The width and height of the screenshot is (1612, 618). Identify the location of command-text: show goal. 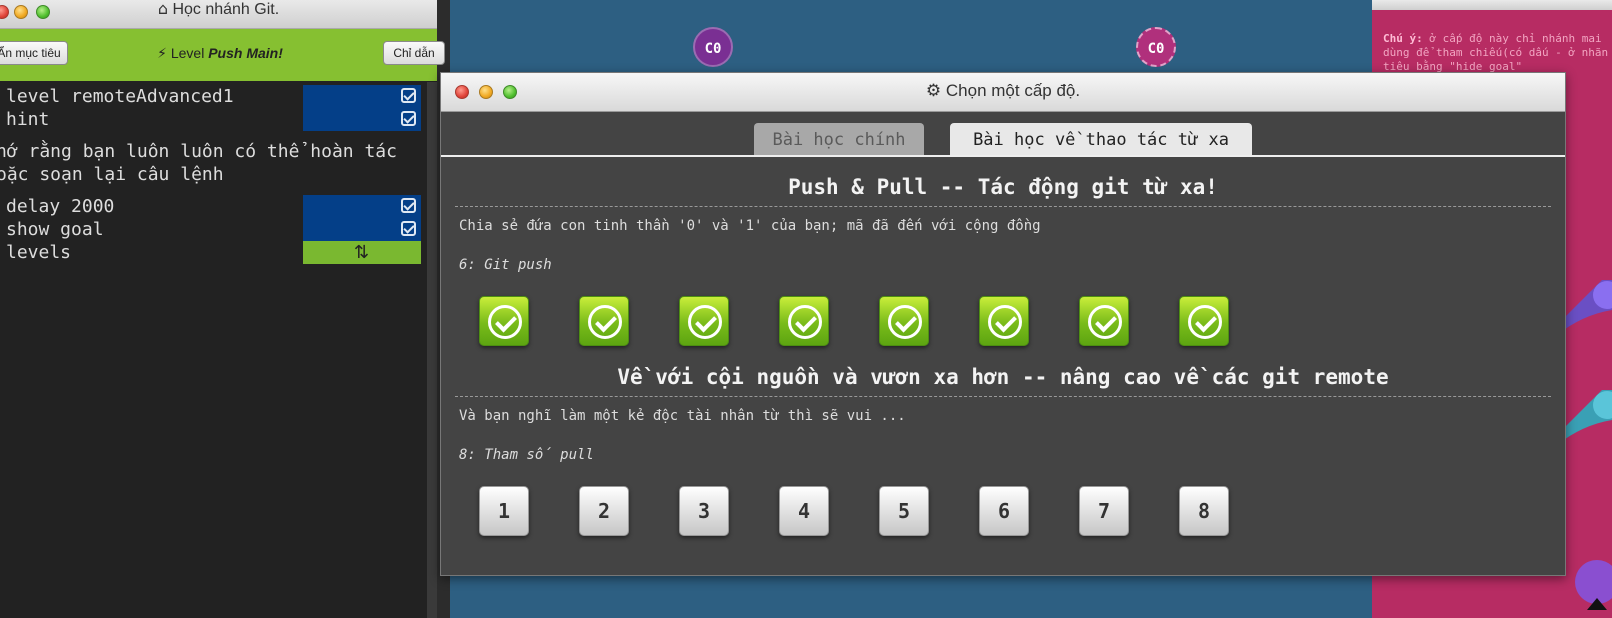
(55, 229).